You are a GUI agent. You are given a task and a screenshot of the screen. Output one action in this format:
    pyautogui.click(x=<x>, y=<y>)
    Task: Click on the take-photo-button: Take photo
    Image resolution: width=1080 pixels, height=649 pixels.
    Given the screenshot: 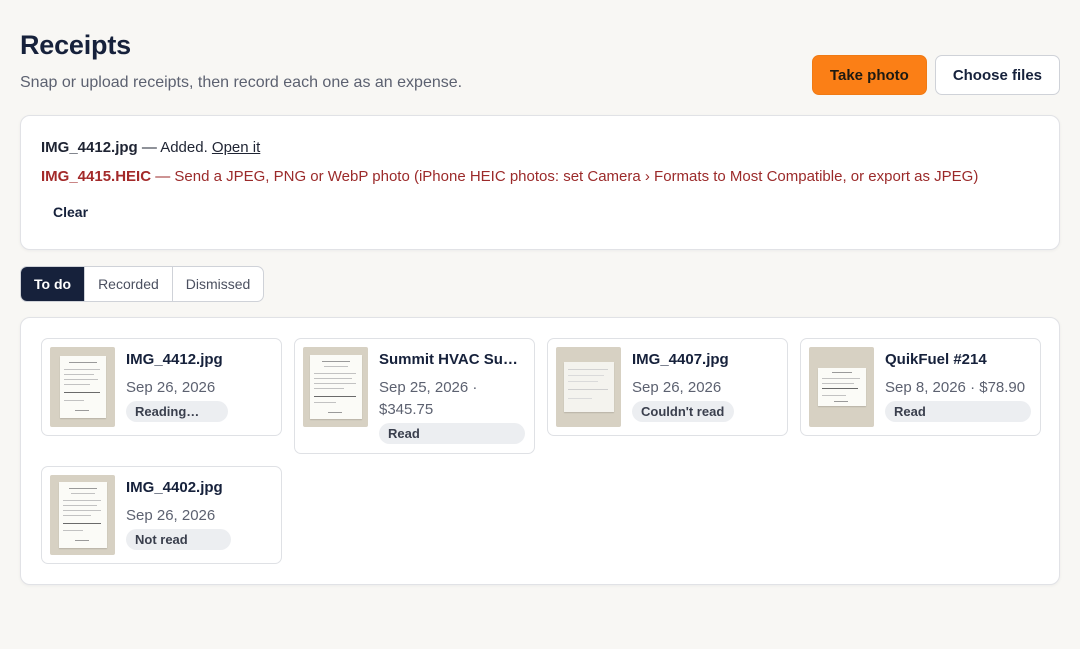 What is the action you would take?
    pyautogui.click(x=869, y=75)
    